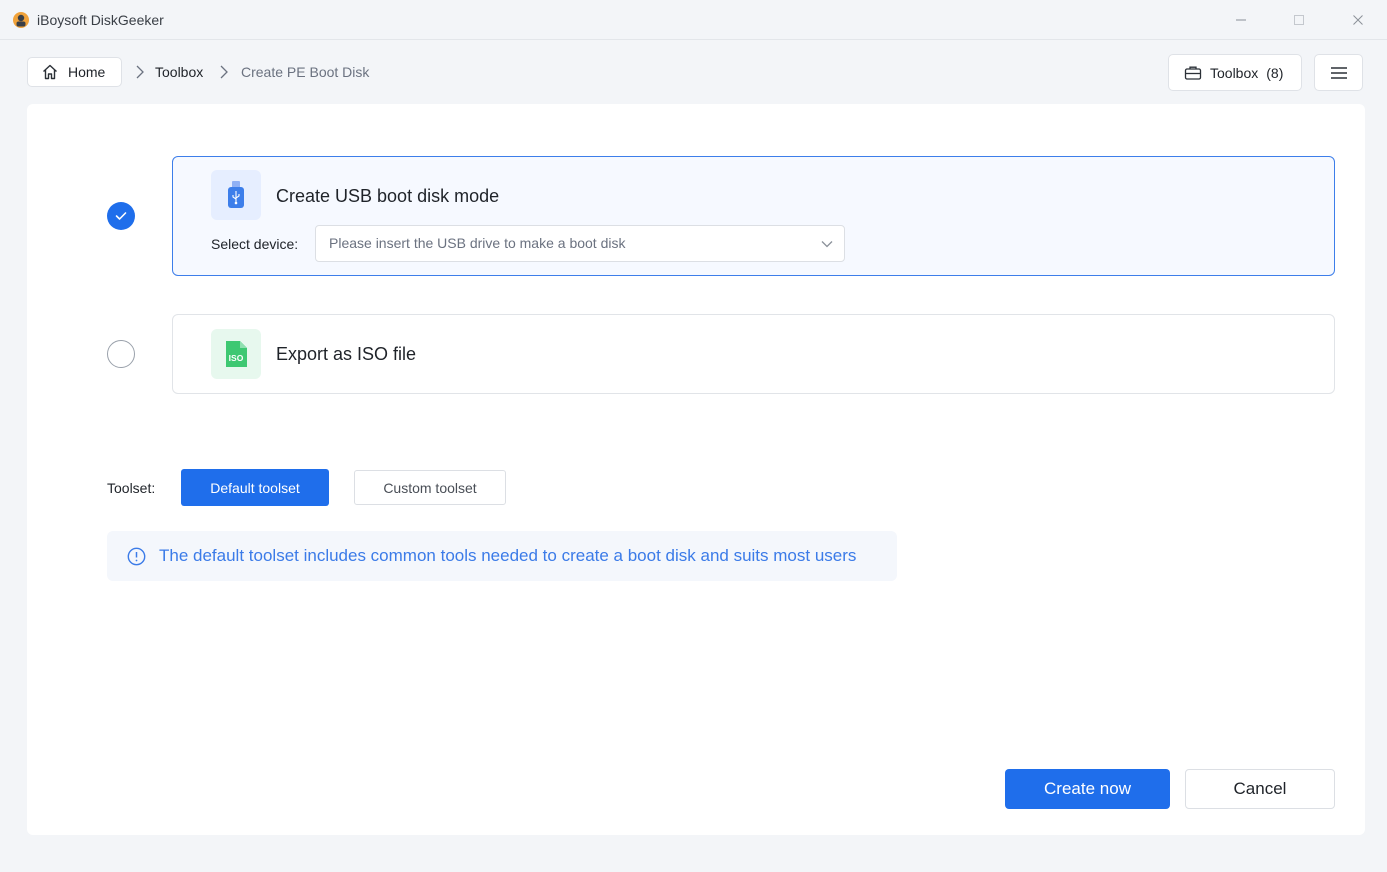  What do you see at coordinates (827, 244) in the screenshot?
I see `chevron-down-icon` at bounding box center [827, 244].